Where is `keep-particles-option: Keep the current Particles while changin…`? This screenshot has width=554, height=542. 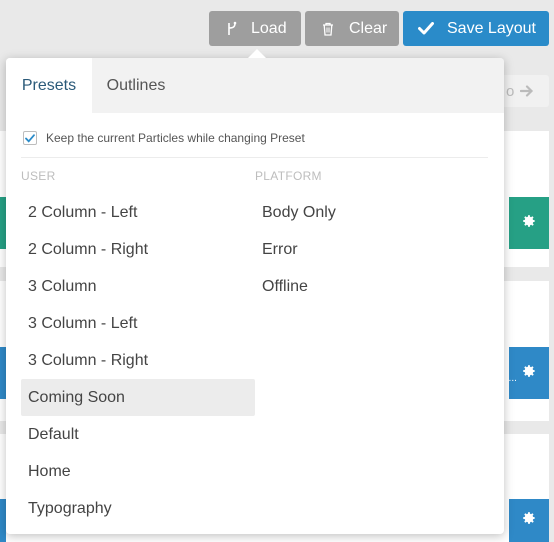
keep-particles-option: Keep the current Particles while changin… is located at coordinates (164, 138).